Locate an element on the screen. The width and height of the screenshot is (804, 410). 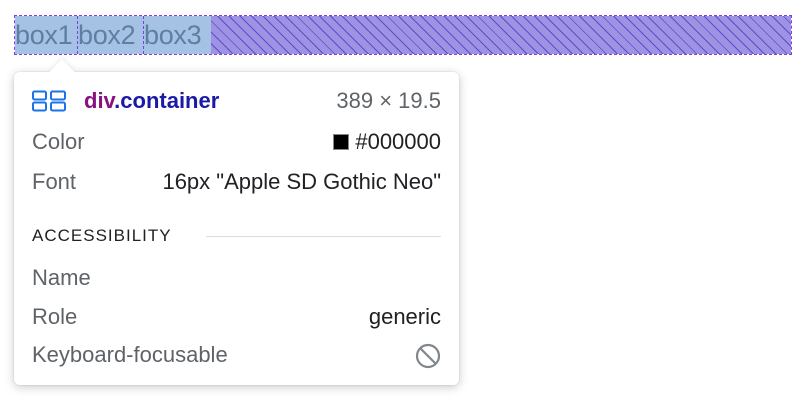
box3-item: box3 is located at coordinates (177, 35).